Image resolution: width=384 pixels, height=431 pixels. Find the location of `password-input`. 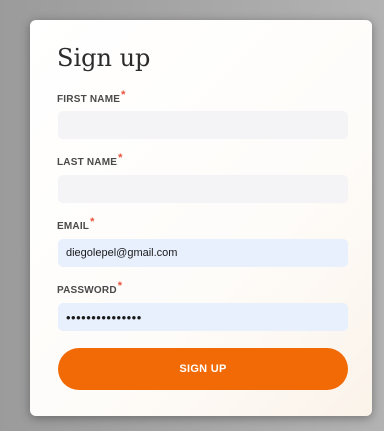

password-input is located at coordinates (203, 317).